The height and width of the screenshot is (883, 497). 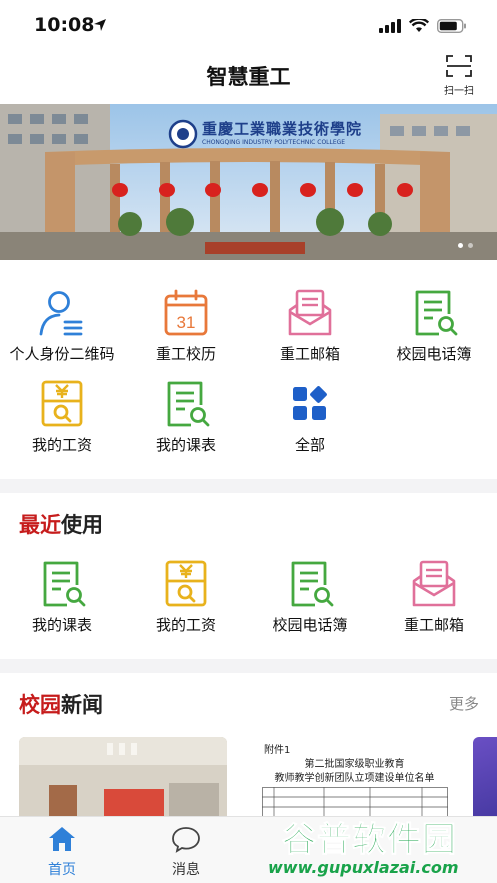 I want to click on watermark: 谷普软件园 www.gupuxlazai.com, so click(x=374, y=847).